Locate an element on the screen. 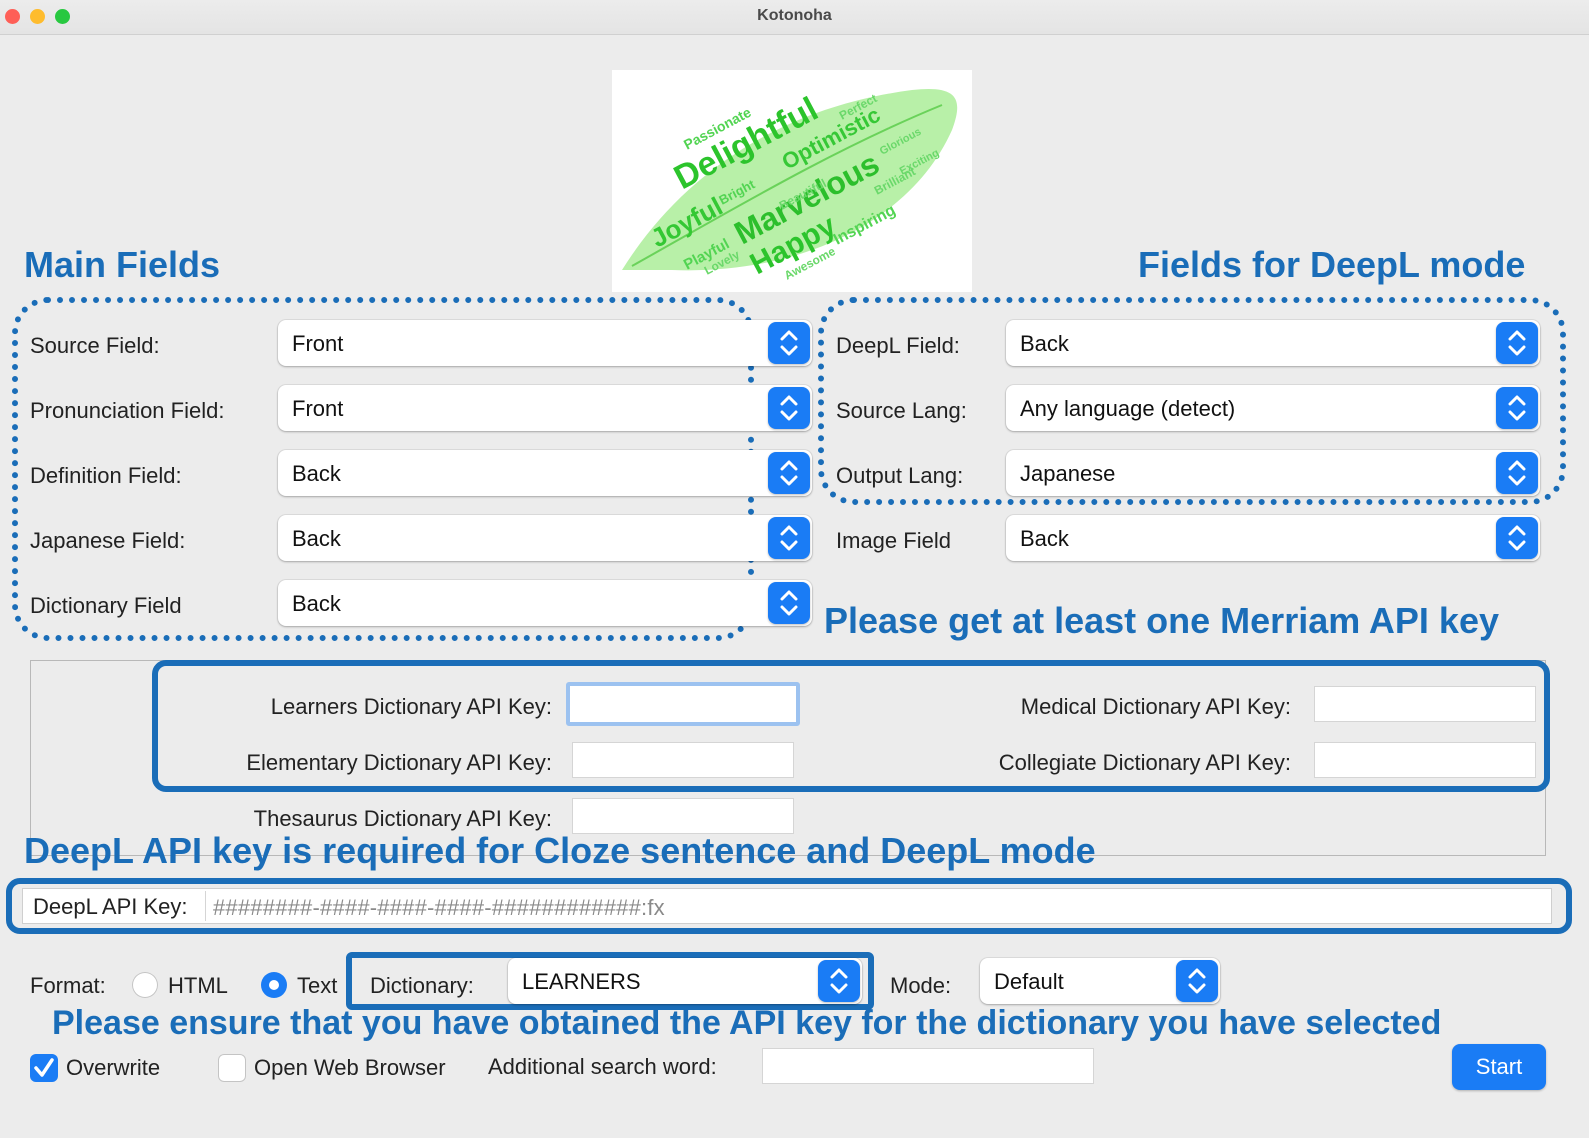 The height and width of the screenshot is (1138, 1589). deepl-field-select-3: Back is located at coordinates (1273, 538).